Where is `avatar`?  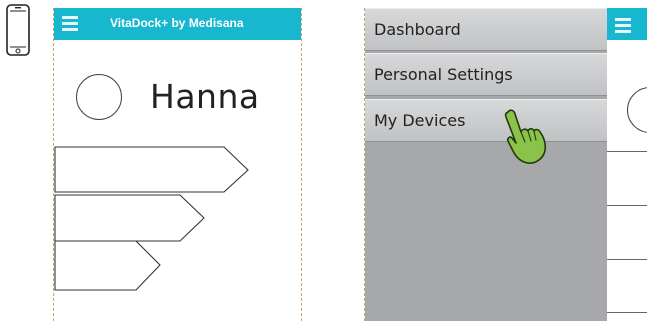
avatar is located at coordinates (99, 97).